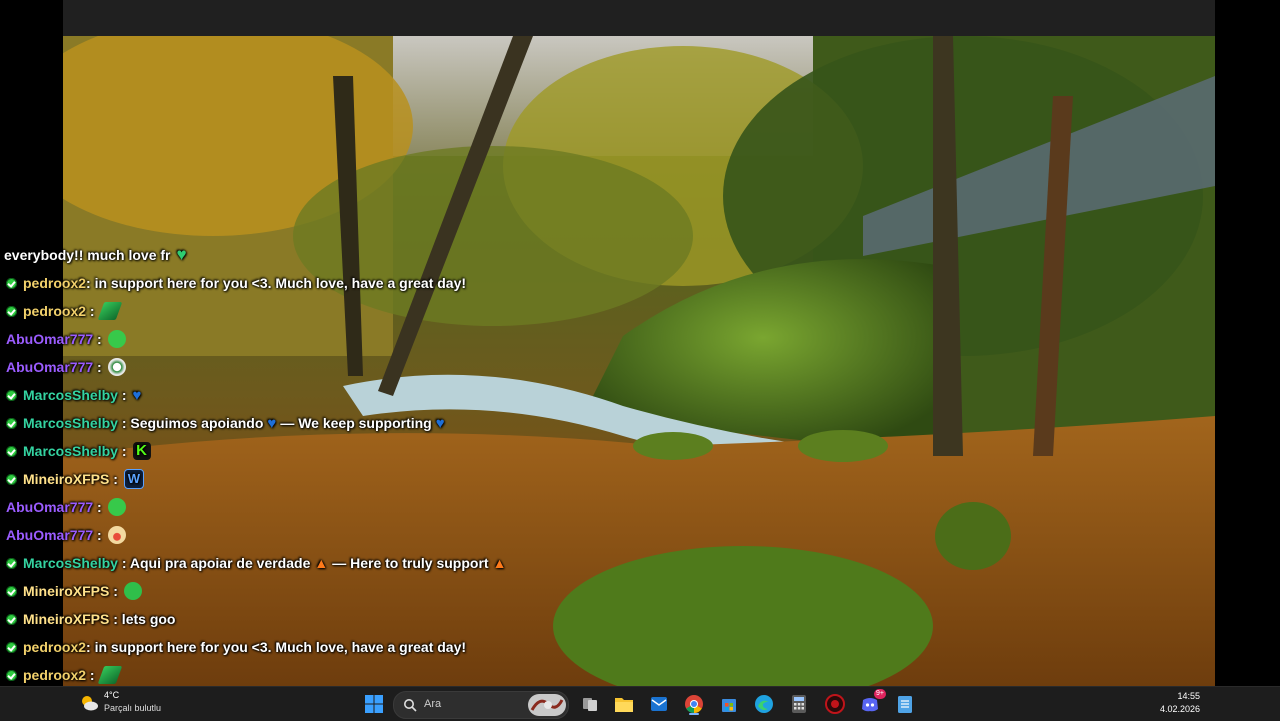  I want to click on partly-cloudy-icon, so click(90, 703).